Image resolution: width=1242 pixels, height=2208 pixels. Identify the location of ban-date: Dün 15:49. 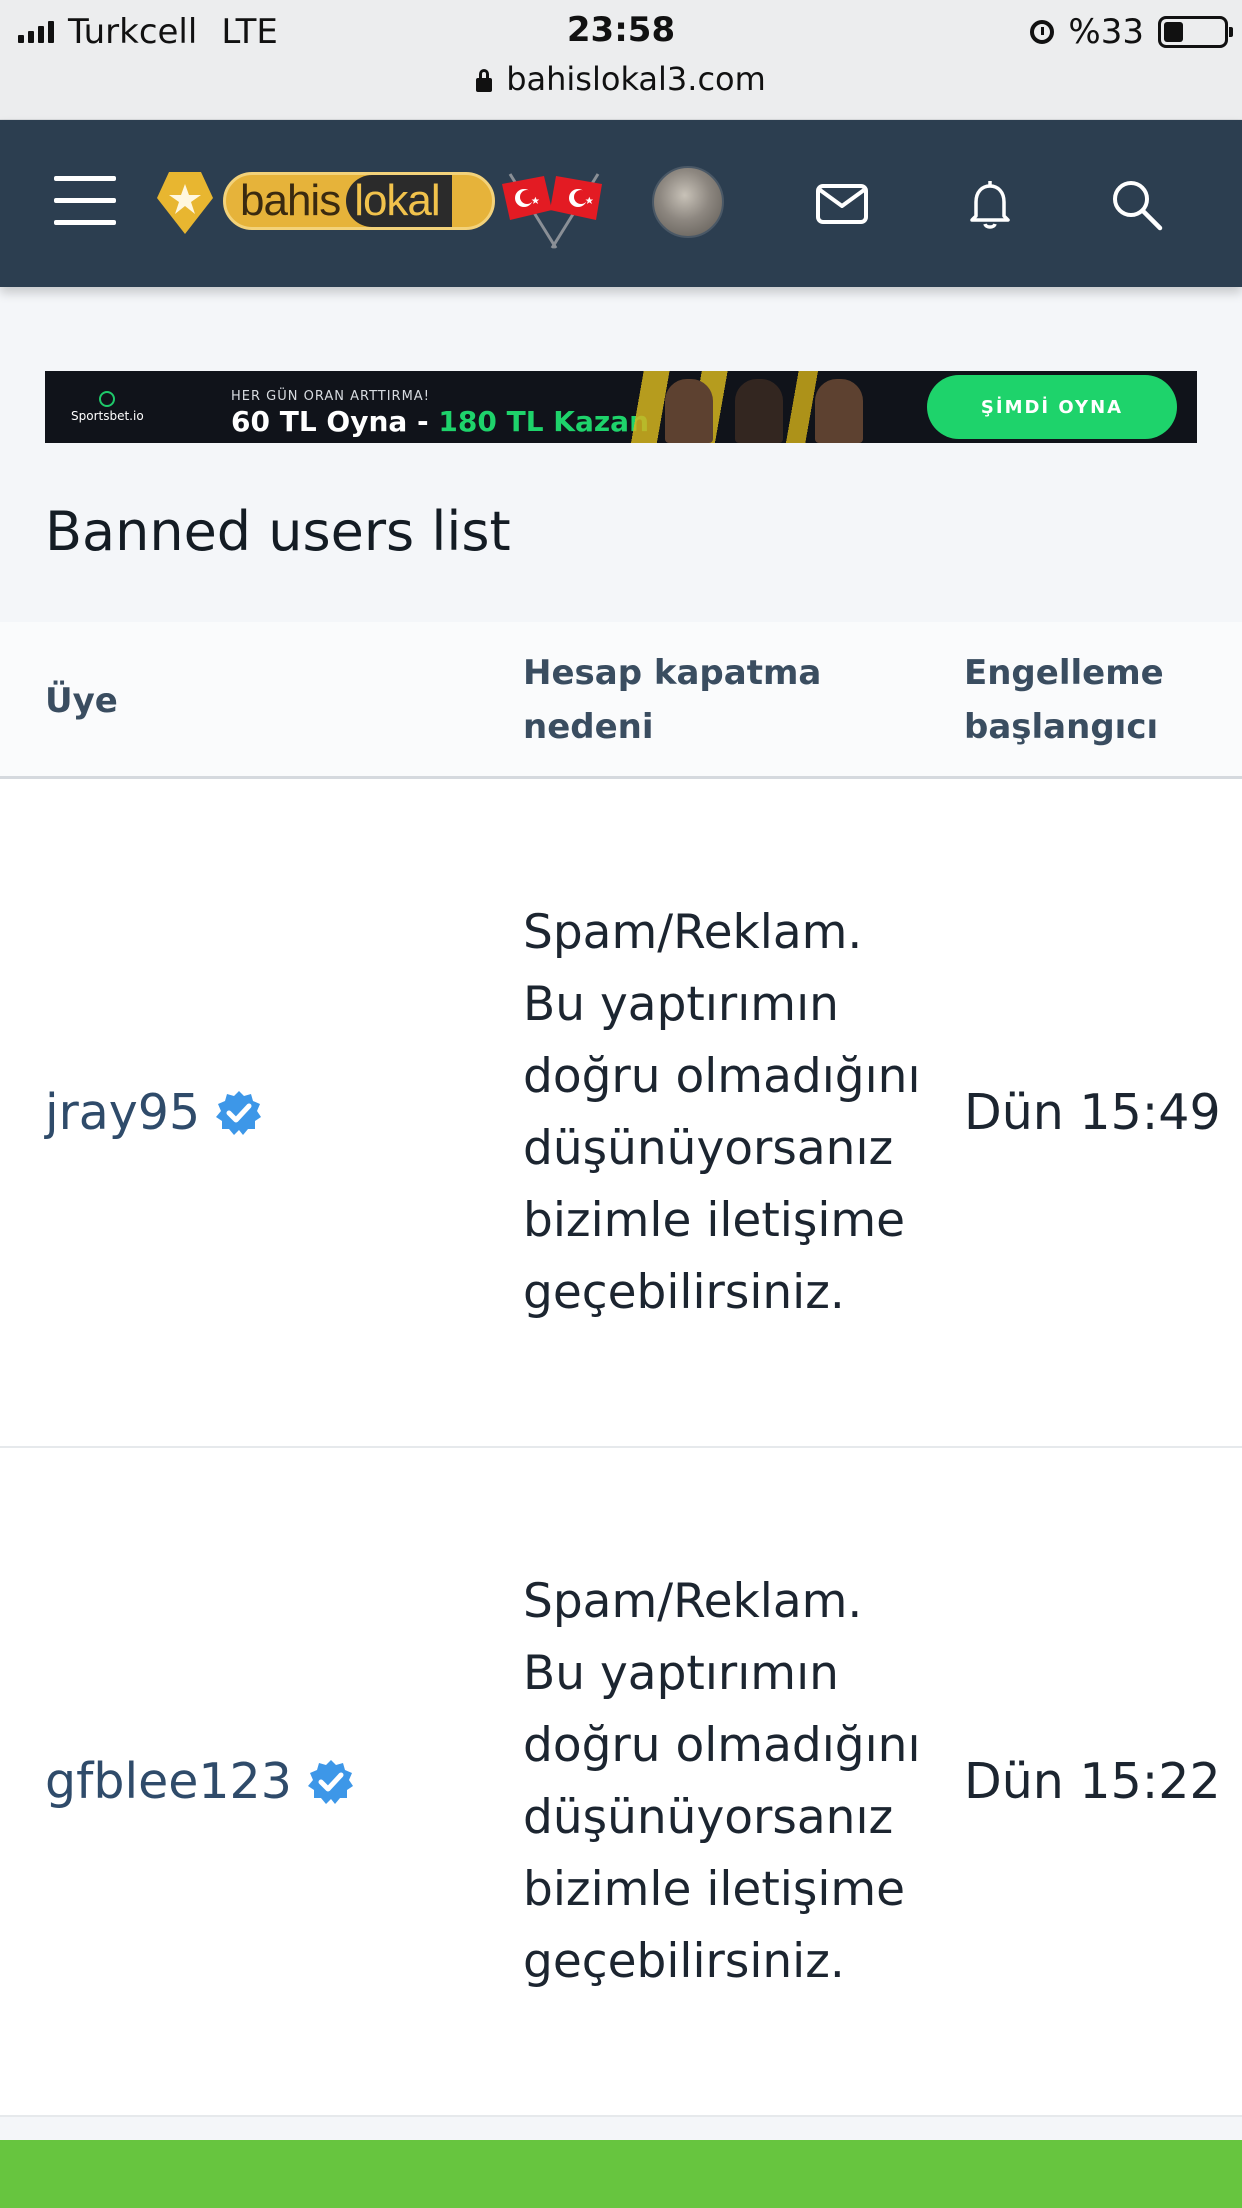
(1092, 1112).